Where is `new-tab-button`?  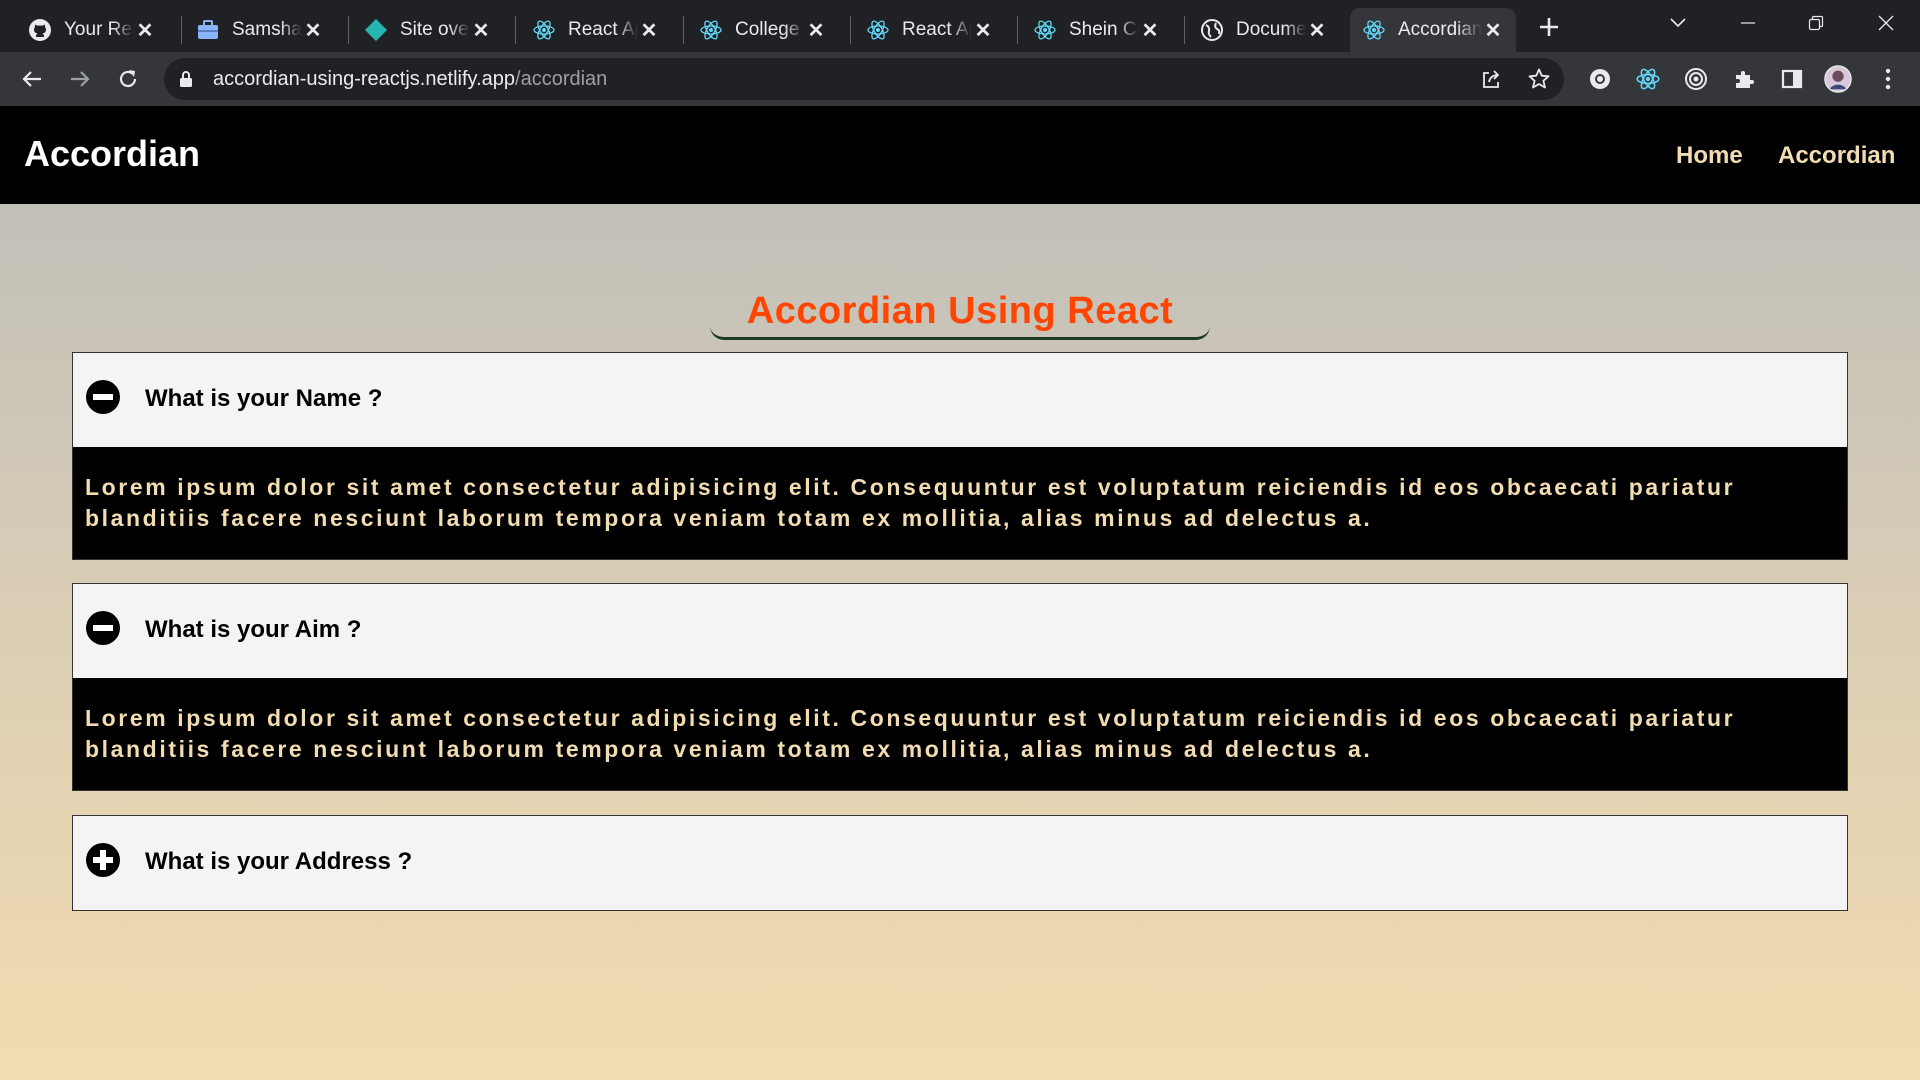 new-tab-button is located at coordinates (1549, 27).